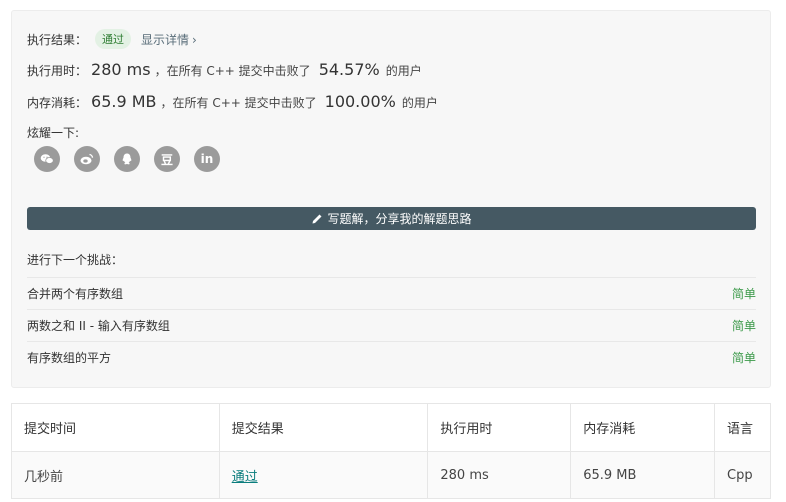 This screenshot has width=786, height=502. I want to click on runtime-percent: 54.57%, so click(349, 69).